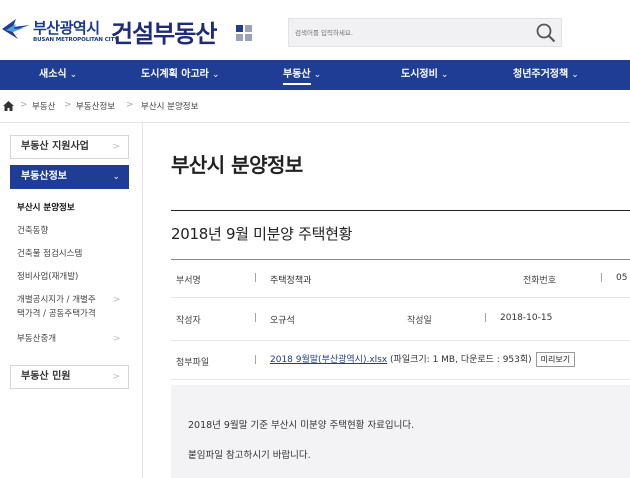  Describe the element at coordinates (400, 319) in the screenshot. I see `info-row-author: 작성자 | 오규석 작성일 | 2018-10-15` at that location.